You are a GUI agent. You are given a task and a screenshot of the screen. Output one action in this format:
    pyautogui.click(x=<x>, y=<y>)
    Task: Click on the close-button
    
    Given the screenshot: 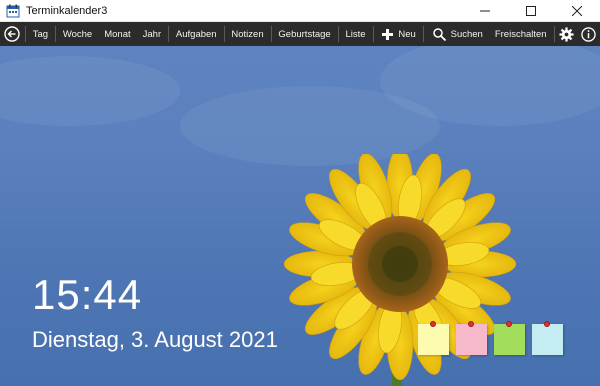 What is the action you would take?
    pyautogui.click(x=577, y=11)
    